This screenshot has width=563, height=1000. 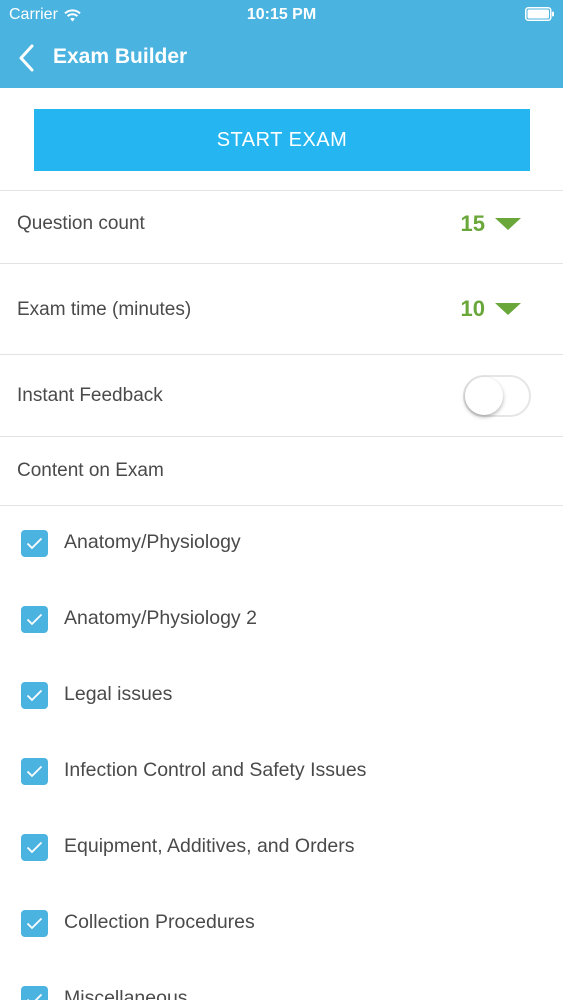 What do you see at coordinates (90, 395) in the screenshot?
I see `instant-feedback-label: Instant Feedback` at bounding box center [90, 395].